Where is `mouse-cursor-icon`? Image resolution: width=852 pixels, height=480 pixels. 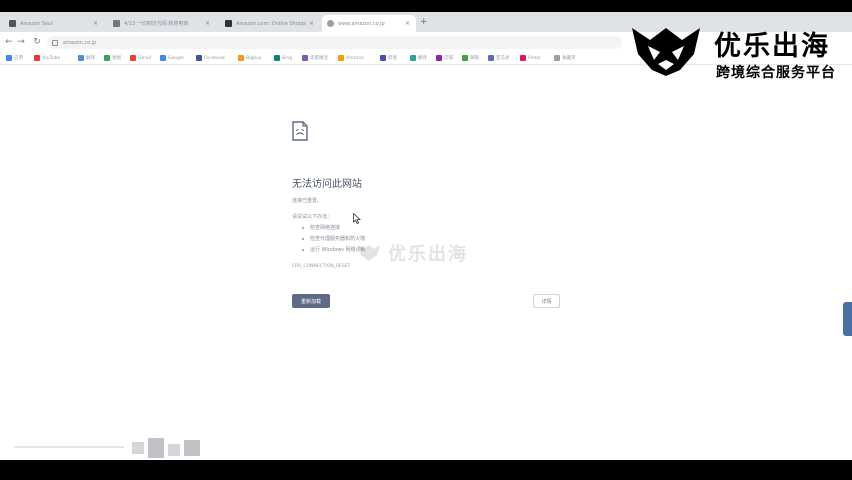
mouse-cursor-icon is located at coordinates (357, 218).